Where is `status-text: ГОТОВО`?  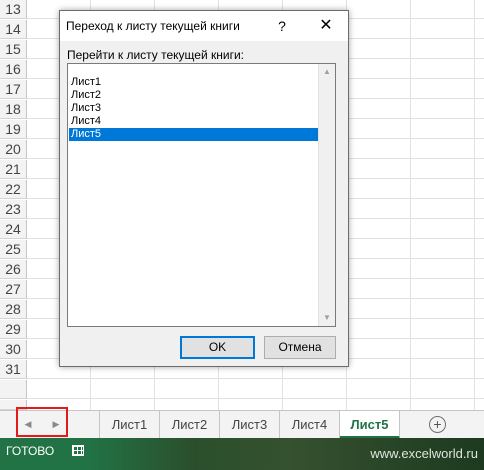
status-text: ГОТОВО is located at coordinates (30, 451).